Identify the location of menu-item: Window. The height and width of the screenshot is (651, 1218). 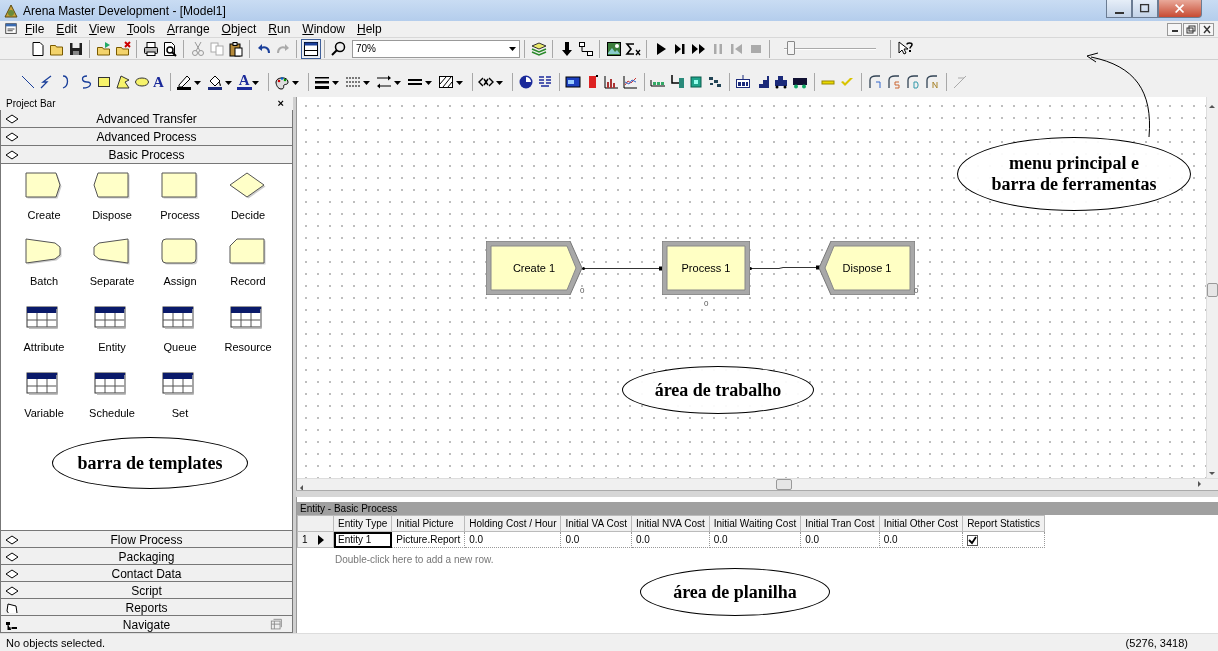
(323, 29).